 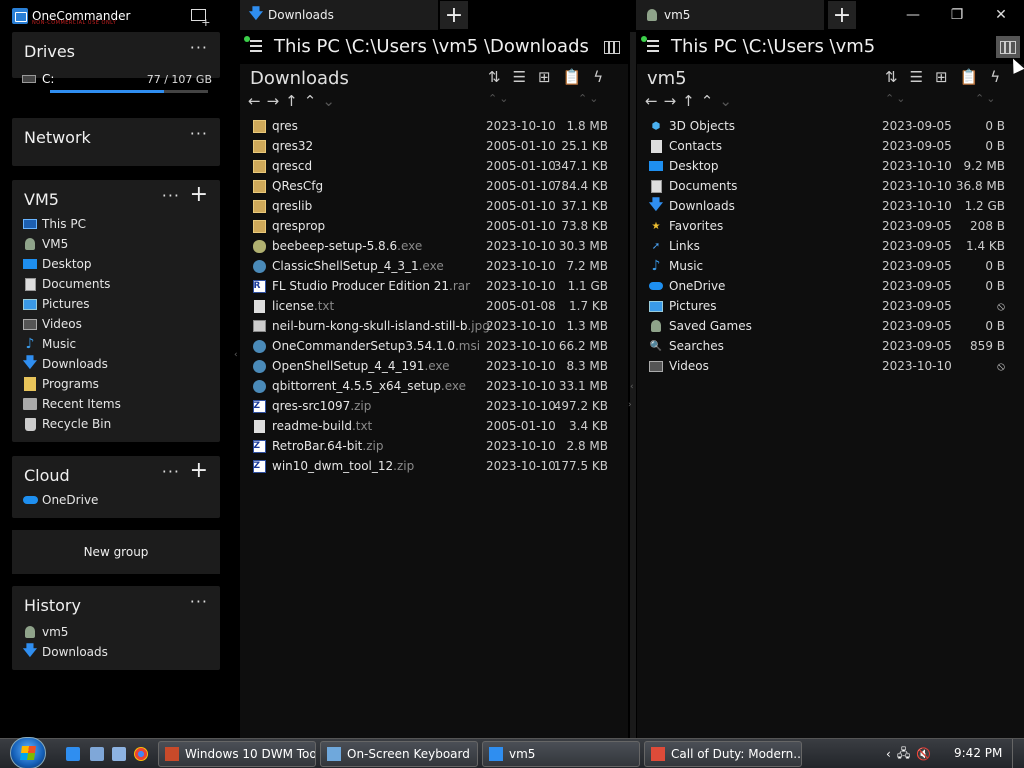 What do you see at coordinates (434, 226) in the screenshot?
I see `file-row: qresprop 2005-01-10 73.8 KB` at bounding box center [434, 226].